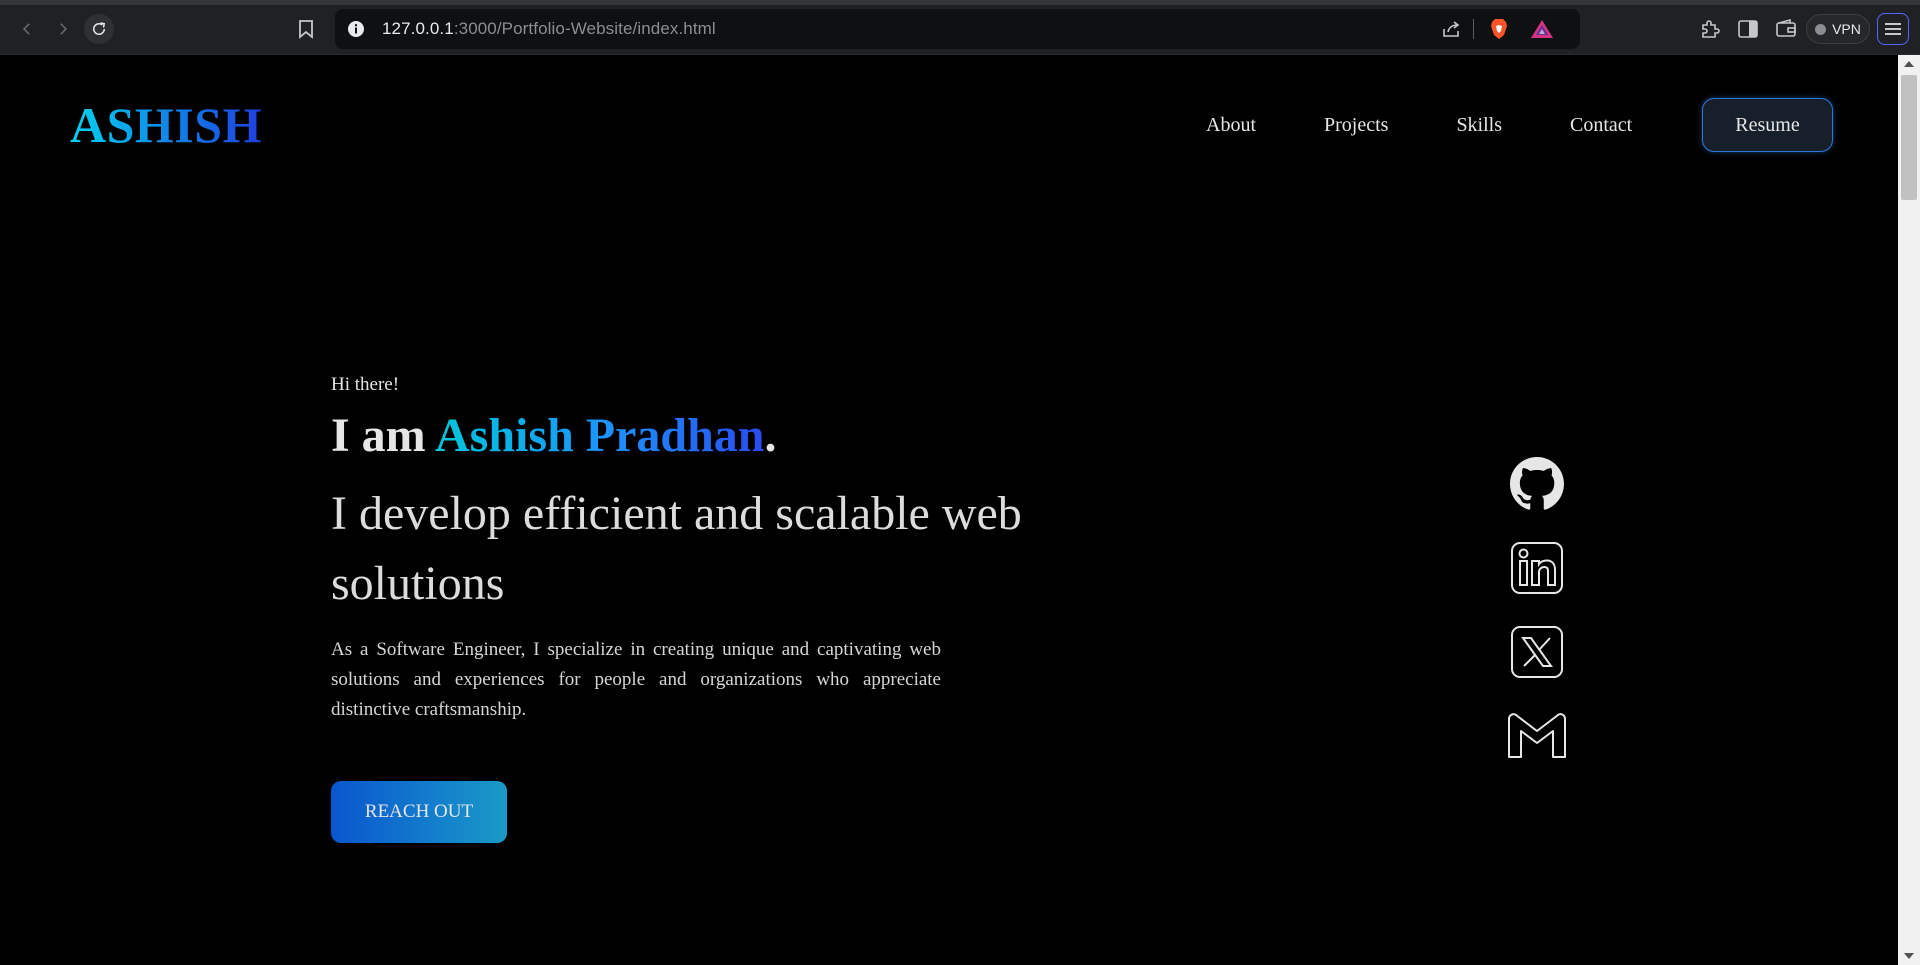  Describe the element at coordinates (1473, 29) in the screenshot. I see `address-divider` at that location.